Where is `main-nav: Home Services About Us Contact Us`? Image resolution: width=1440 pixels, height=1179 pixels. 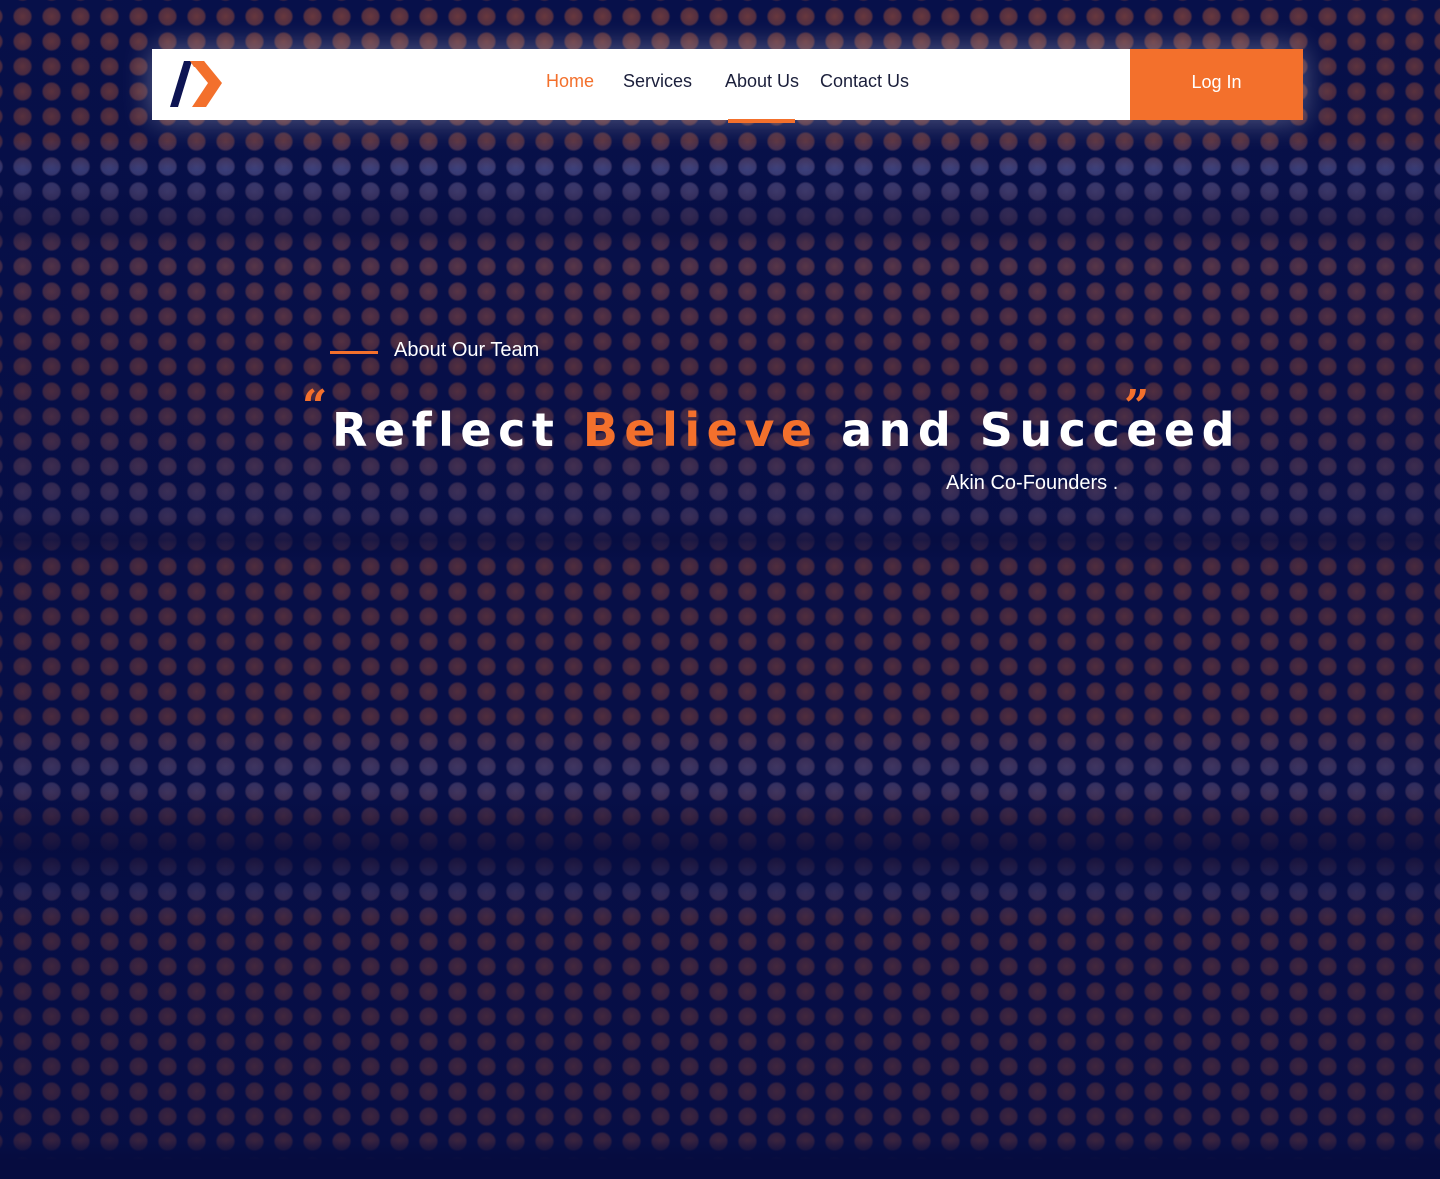
main-nav: Home Services About Us Contact Us is located at coordinates (641, 84).